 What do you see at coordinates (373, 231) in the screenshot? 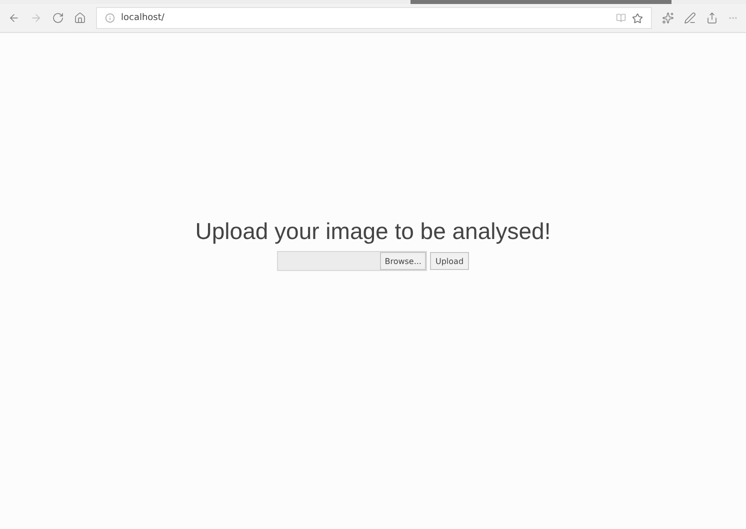
I see `page-heading: Upload your image to be analysed!` at bounding box center [373, 231].